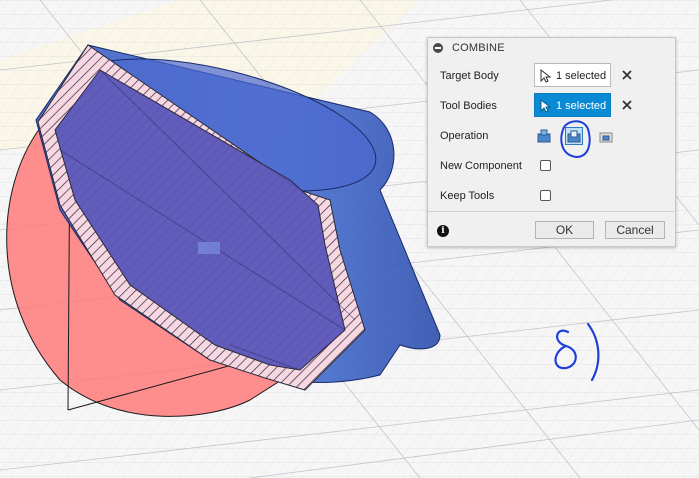 This screenshot has height=478, width=699. I want to click on target-body-label: Target Body, so click(469, 76).